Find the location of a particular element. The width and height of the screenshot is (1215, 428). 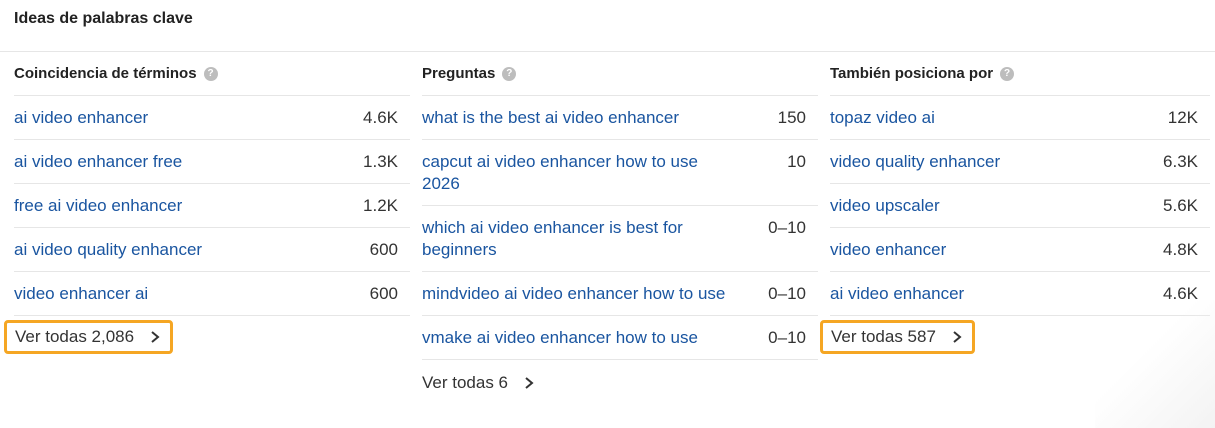

table-row: free ai video enhancer 1.2K is located at coordinates (212, 206).